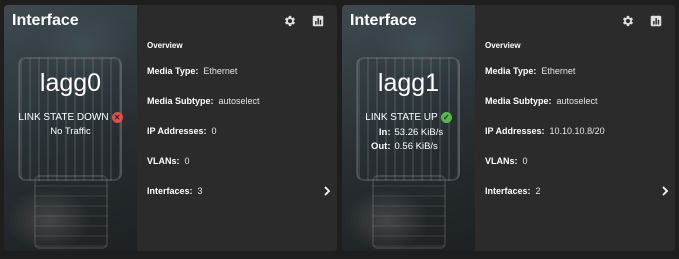 The height and width of the screenshot is (259, 679). I want to click on traffic-out: Out: 0.56 KiB/s, so click(408, 146).